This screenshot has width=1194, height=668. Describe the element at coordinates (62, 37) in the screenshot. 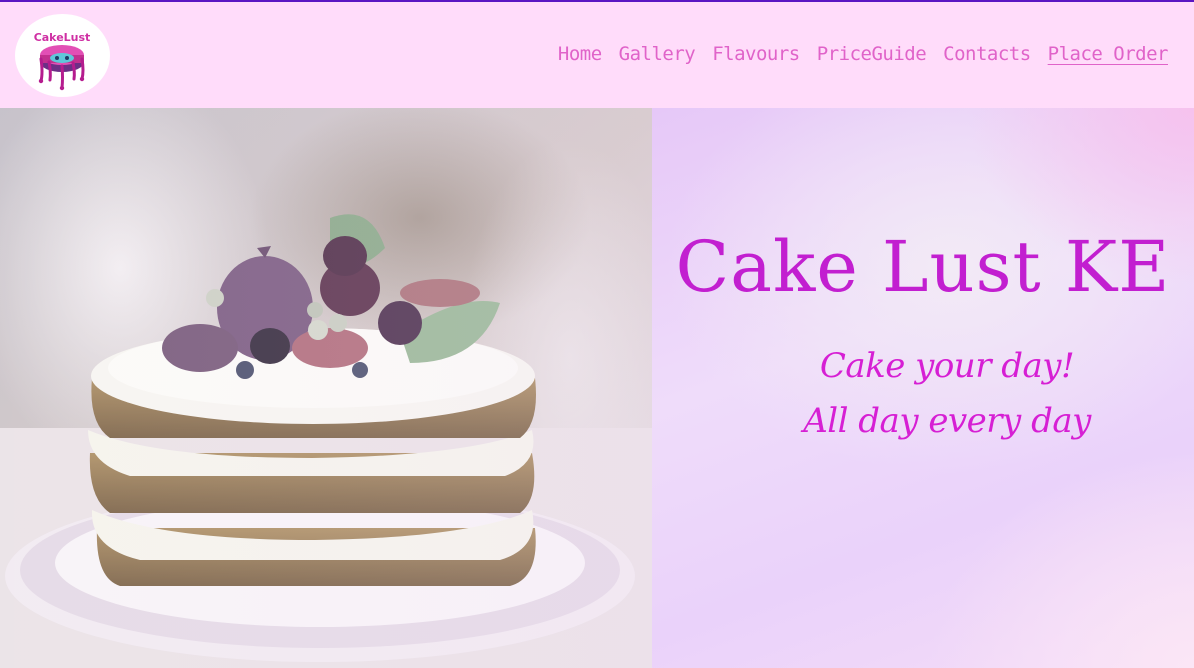

I see `logo-text: CakeLust` at that location.